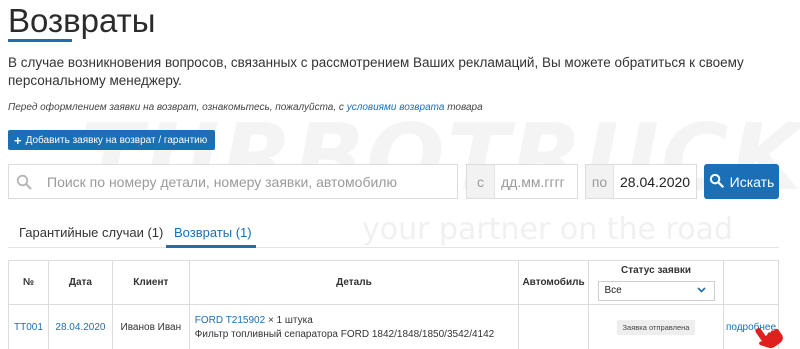 This screenshot has width=800, height=349. I want to click on date-to-field: по 28.04.2020, so click(641, 181).